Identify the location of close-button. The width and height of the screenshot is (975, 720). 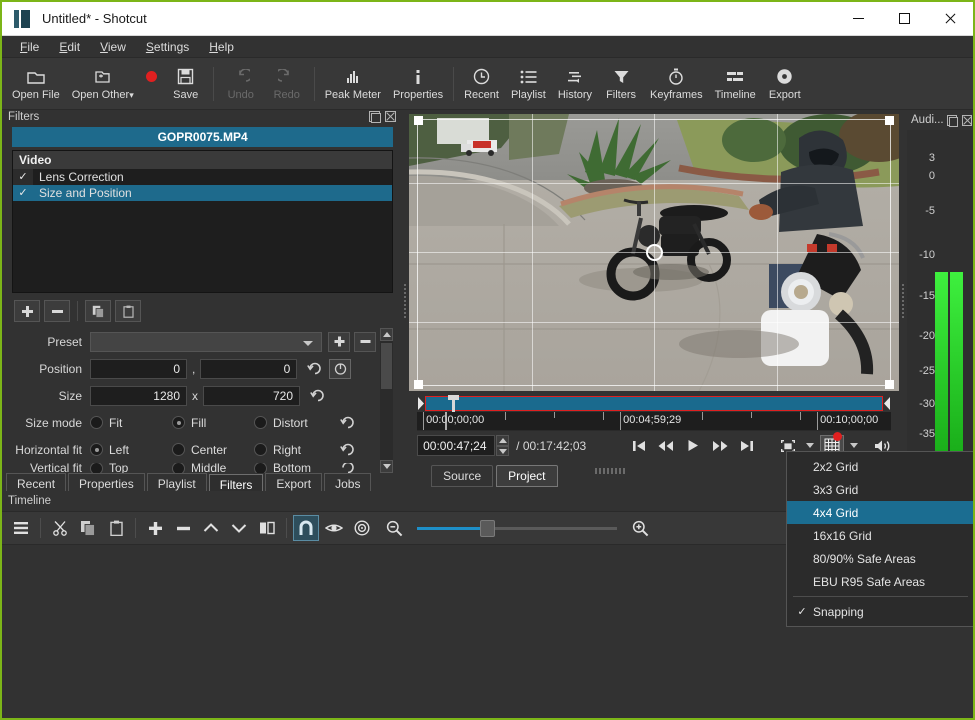
(950, 19).